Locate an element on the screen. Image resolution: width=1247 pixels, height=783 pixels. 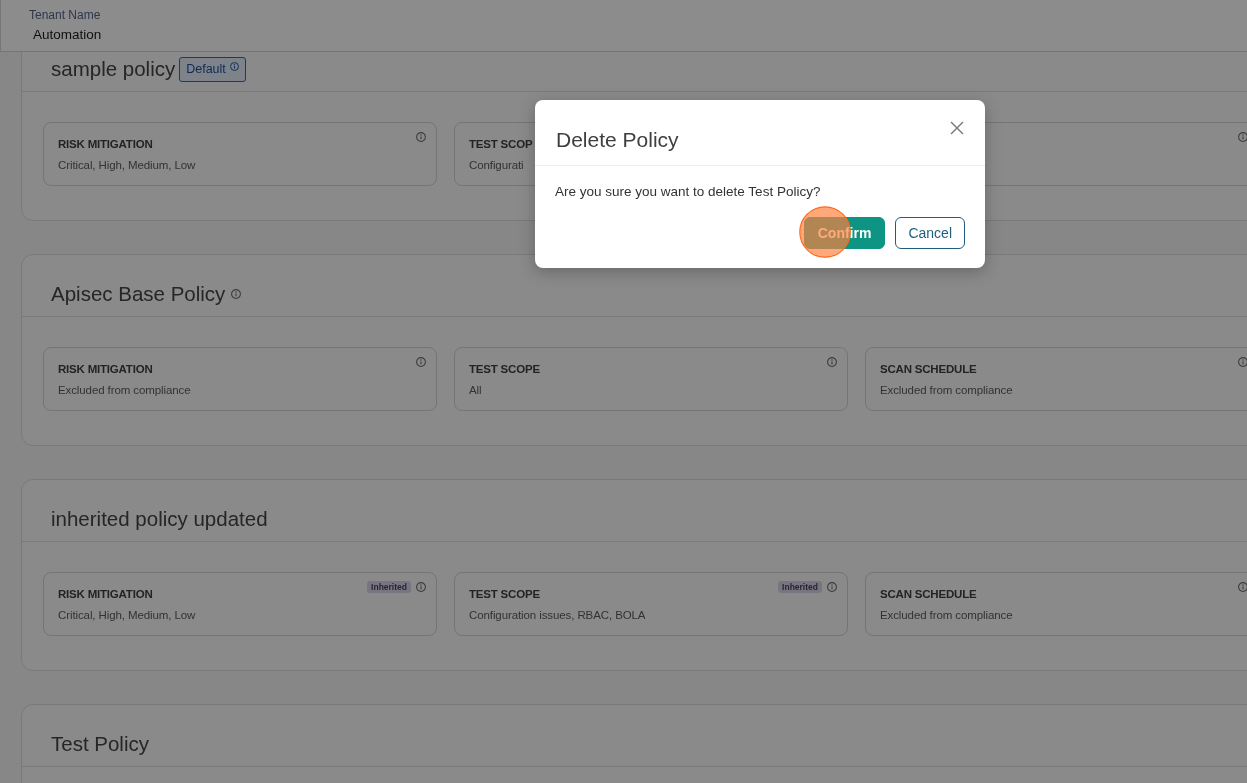
tenant-name-label: Tenant Name is located at coordinates (65, 15).